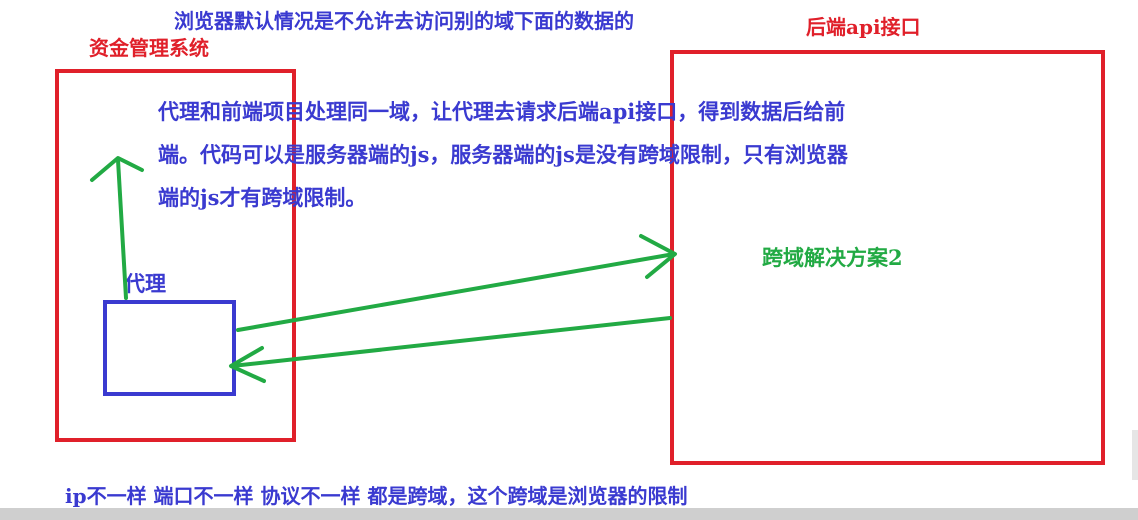 This screenshot has height=520, width=1138. I want to click on explanation-line-1: 代理和前端项目处理同一域，让代理去请求后端api接口，得到数据后给前, so click(502, 111).